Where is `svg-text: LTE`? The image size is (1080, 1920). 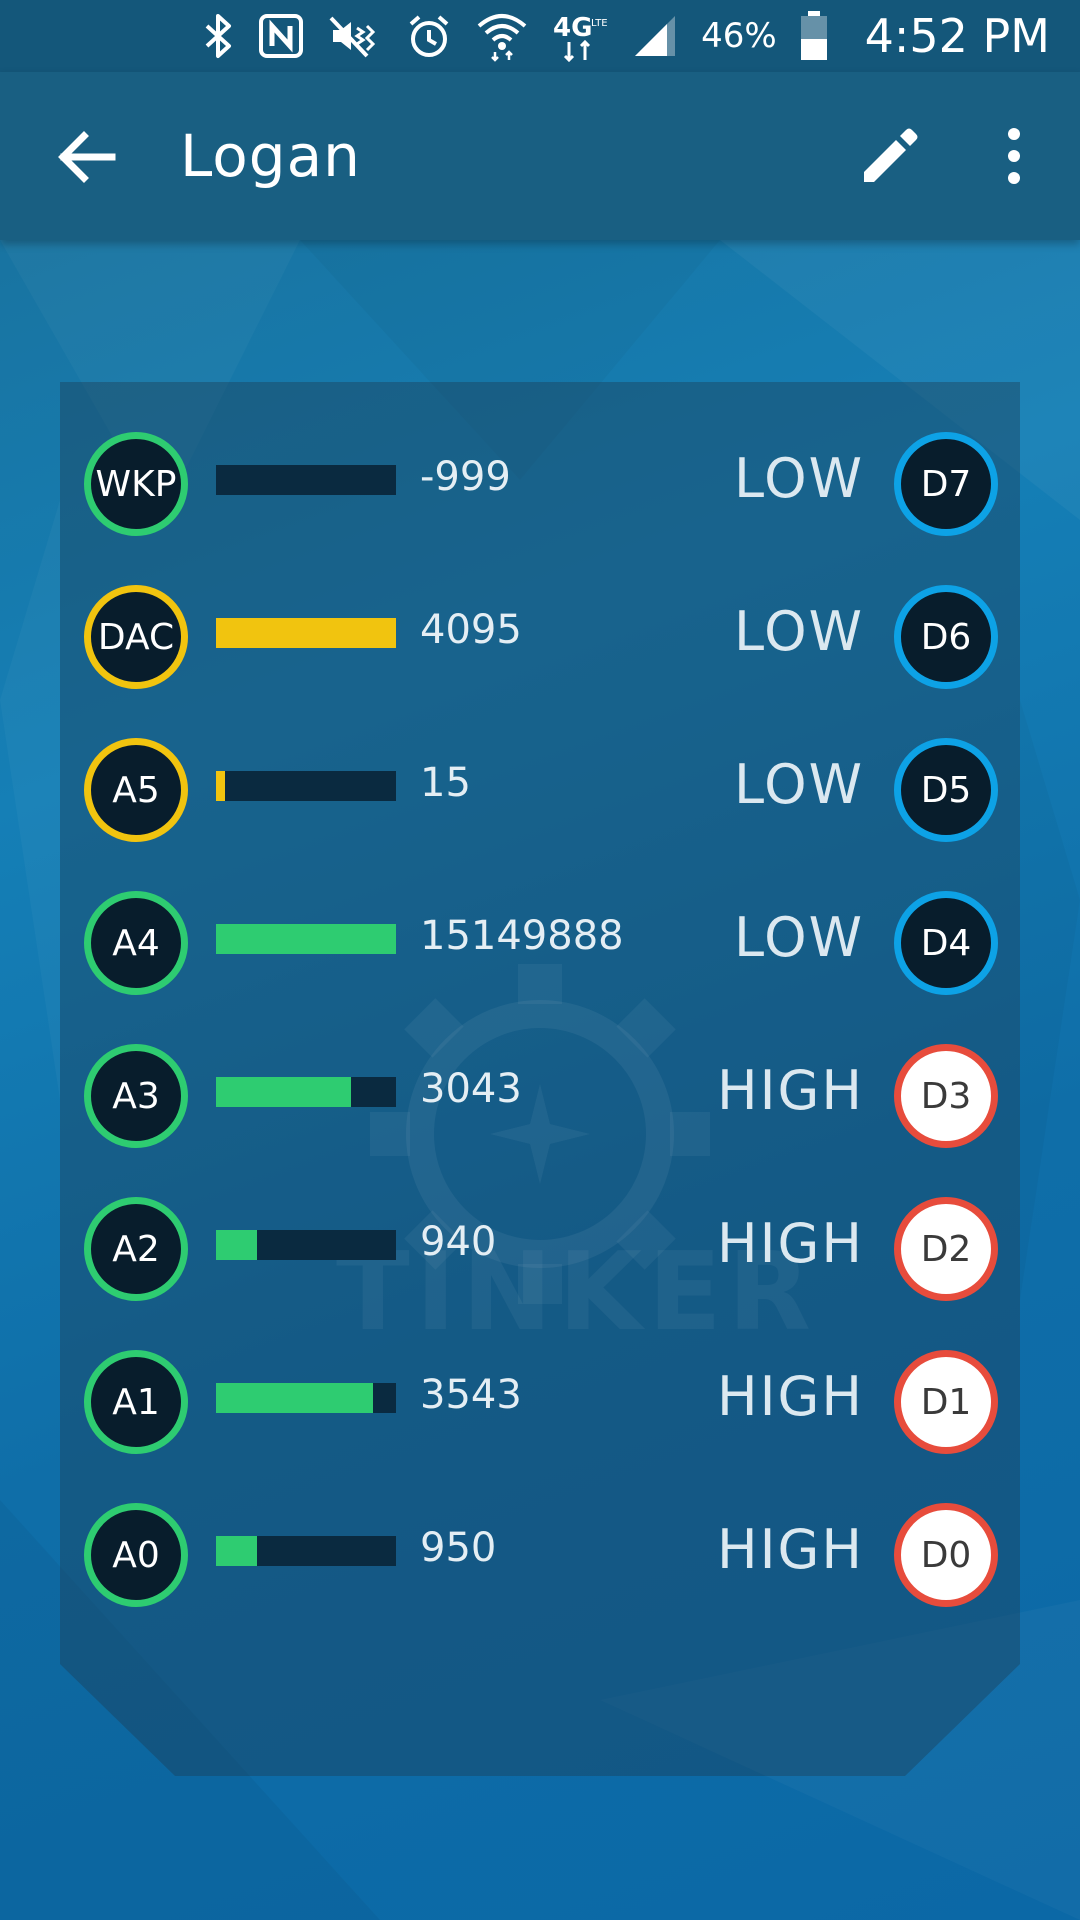
svg-text: LTE is located at coordinates (599, 23).